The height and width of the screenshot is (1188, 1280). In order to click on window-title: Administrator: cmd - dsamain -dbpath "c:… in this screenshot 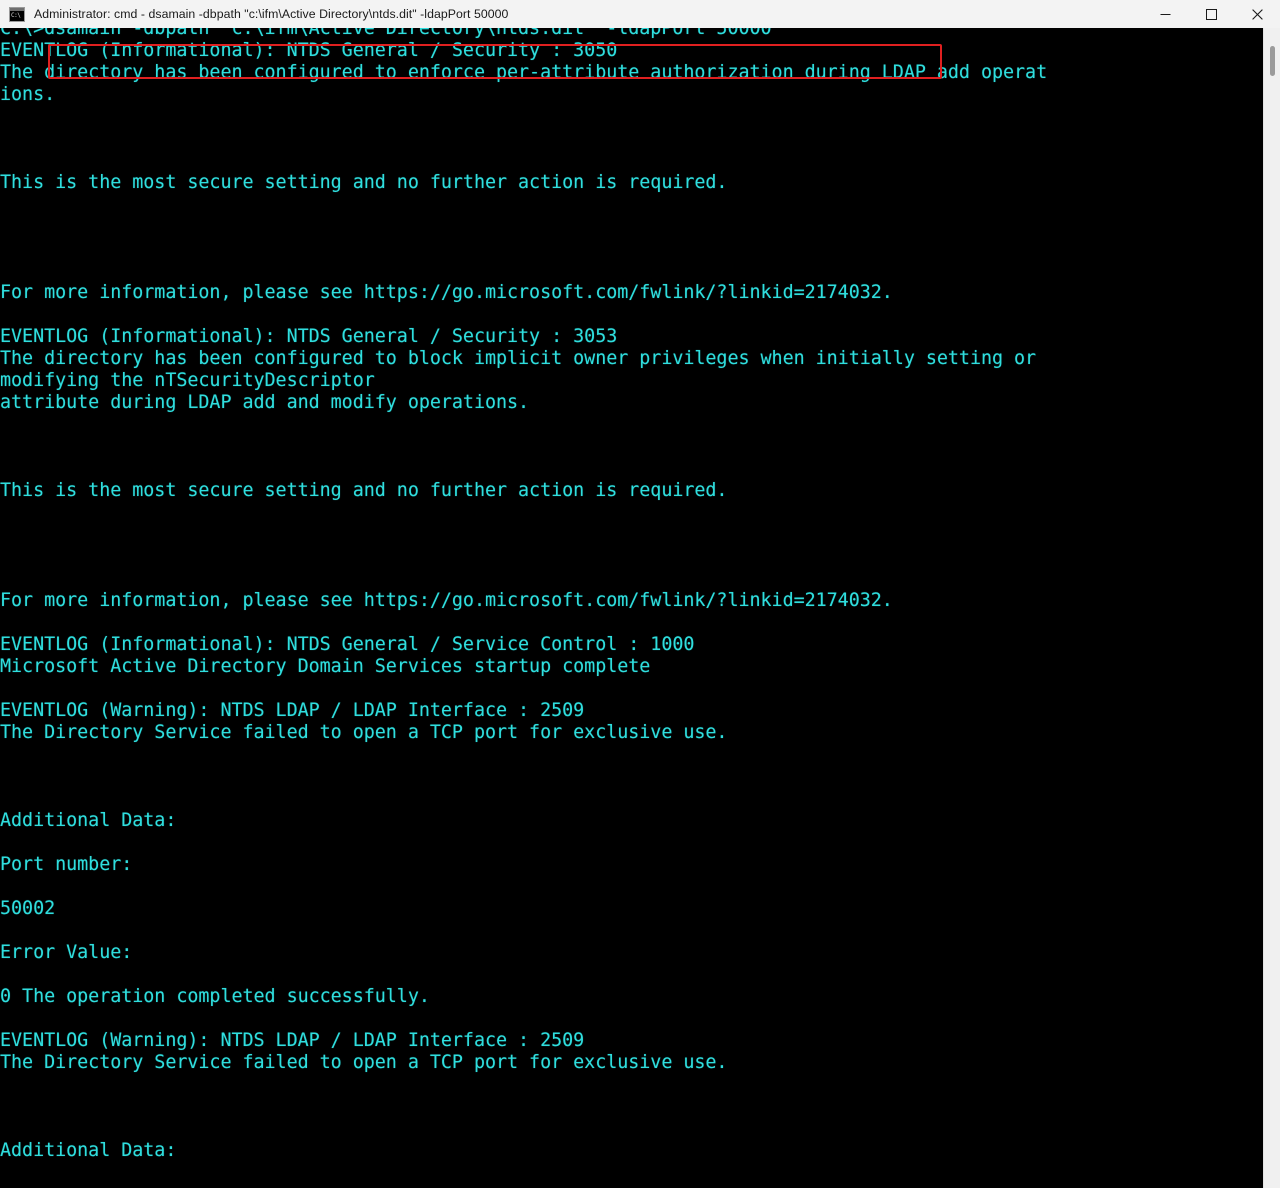, I will do `click(271, 14)`.